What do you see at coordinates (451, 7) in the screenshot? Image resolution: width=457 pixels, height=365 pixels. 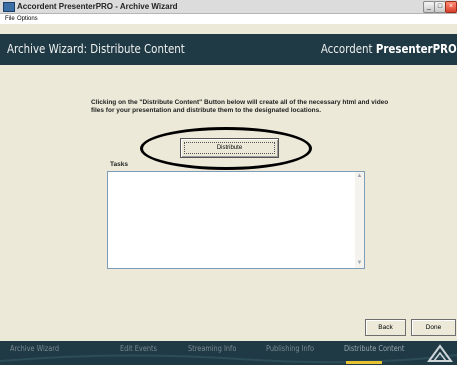 I see `close-button: ×` at bounding box center [451, 7].